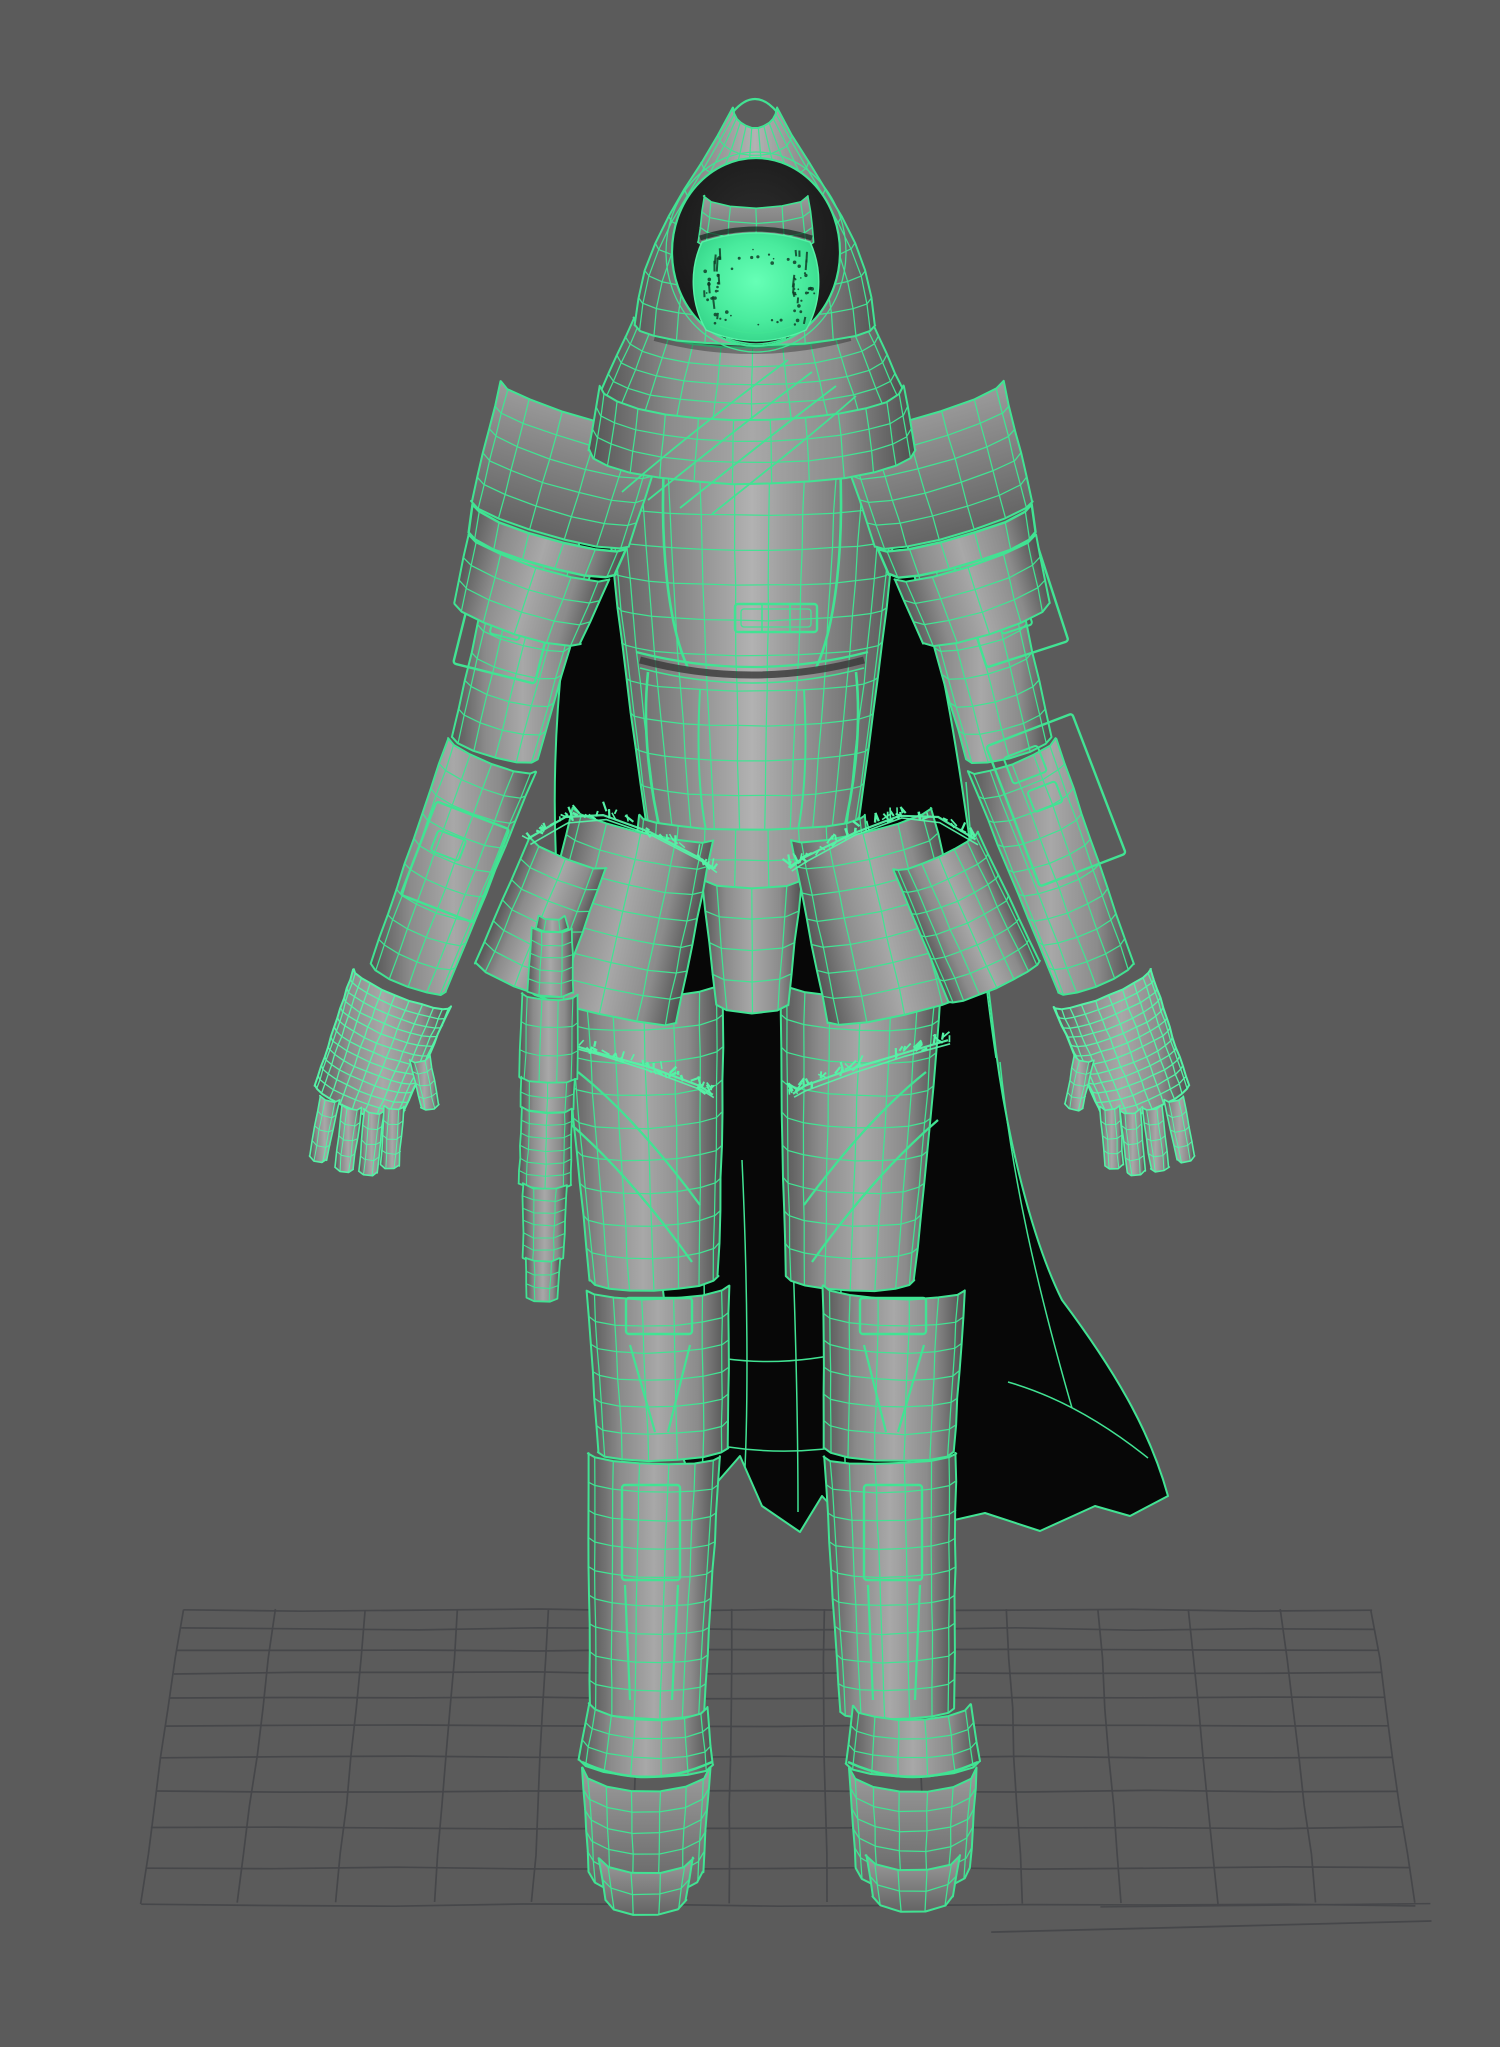 This screenshot has width=1500, height=2047. Describe the element at coordinates (646, 1808) in the screenshot. I see `part-left-boot` at that location.